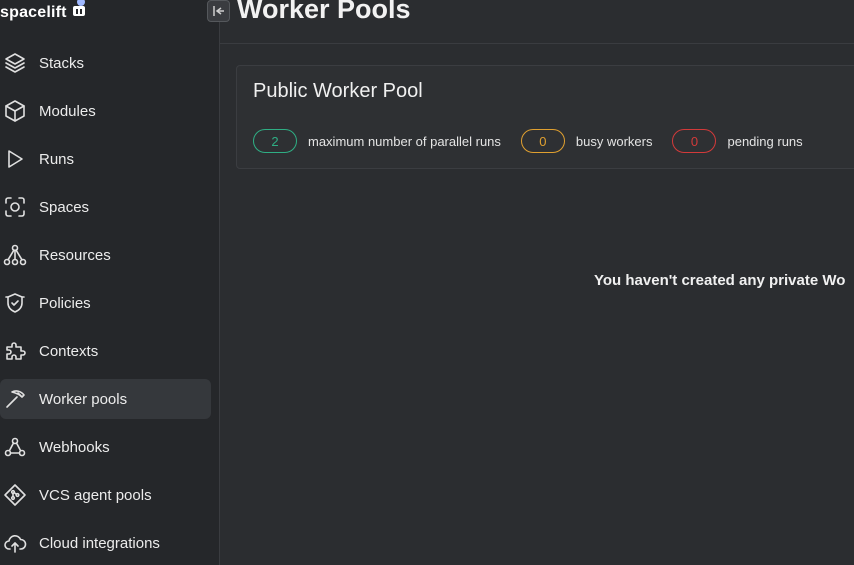 The width and height of the screenshot is (854, 565). What do you see at coordinates (537, 43) in the screenshot?
I see `header-divider` at bounding box center [537, 43].